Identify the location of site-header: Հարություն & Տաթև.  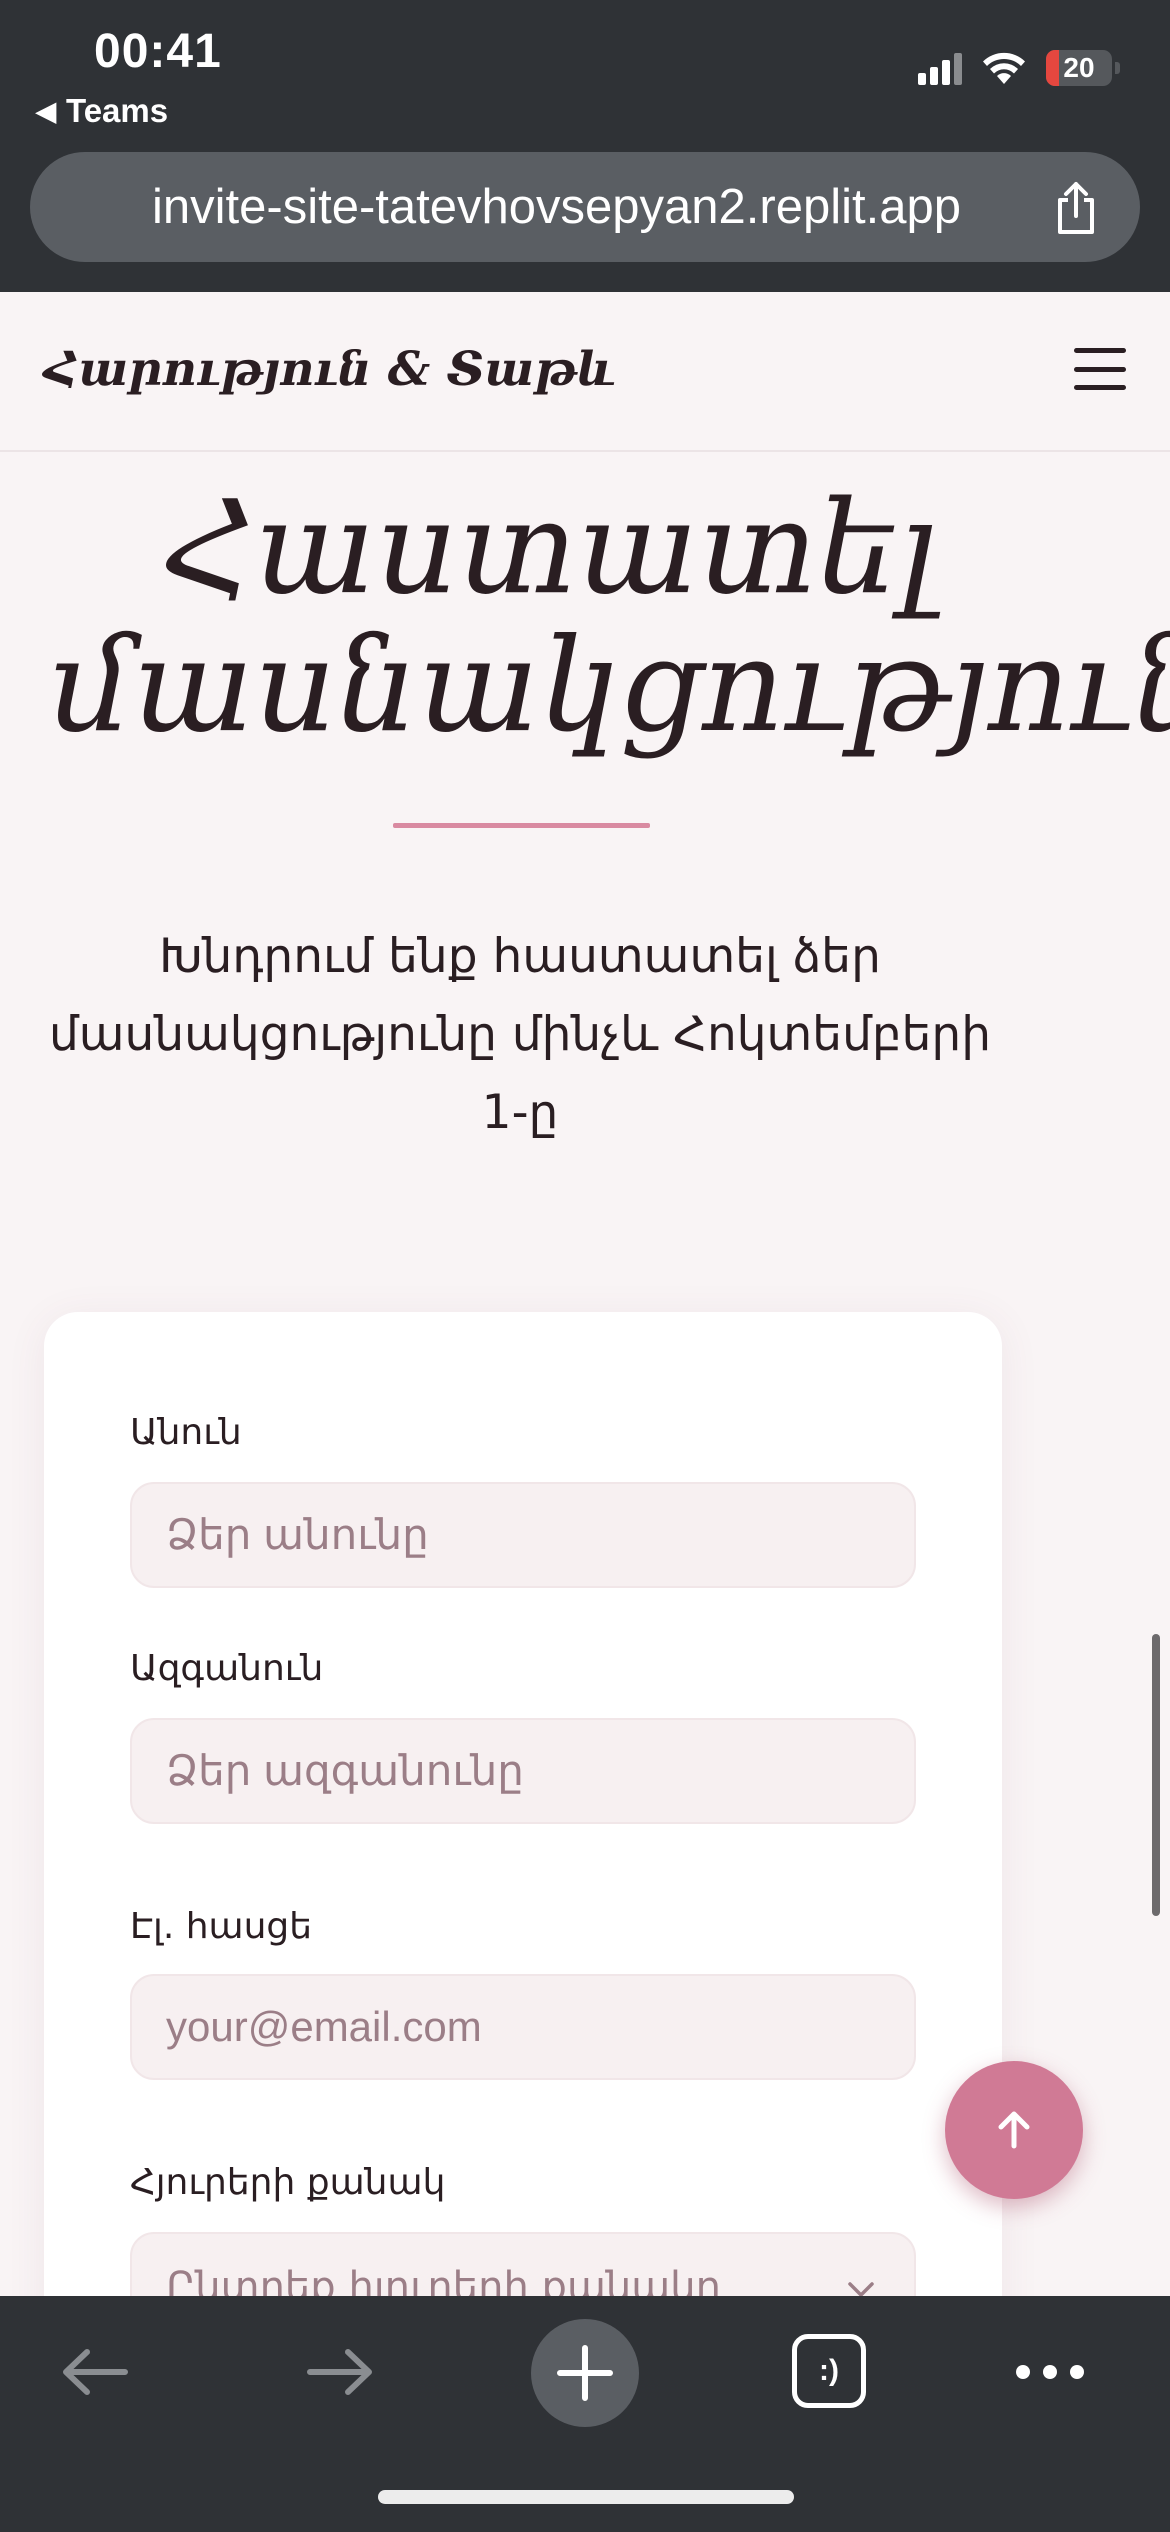
(585, 372).